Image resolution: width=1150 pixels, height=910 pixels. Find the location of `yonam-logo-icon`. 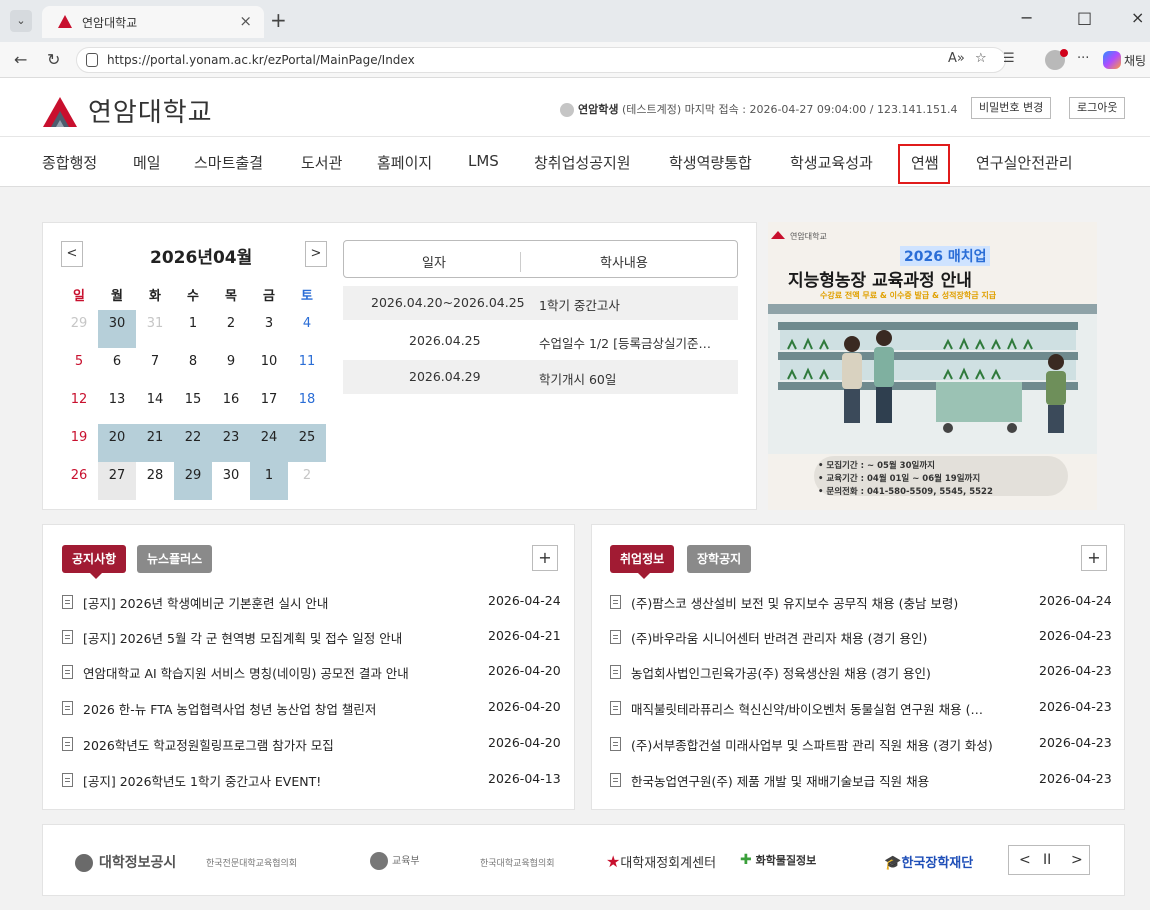

yonam-logo-icon is located at coordinates (60, 112).